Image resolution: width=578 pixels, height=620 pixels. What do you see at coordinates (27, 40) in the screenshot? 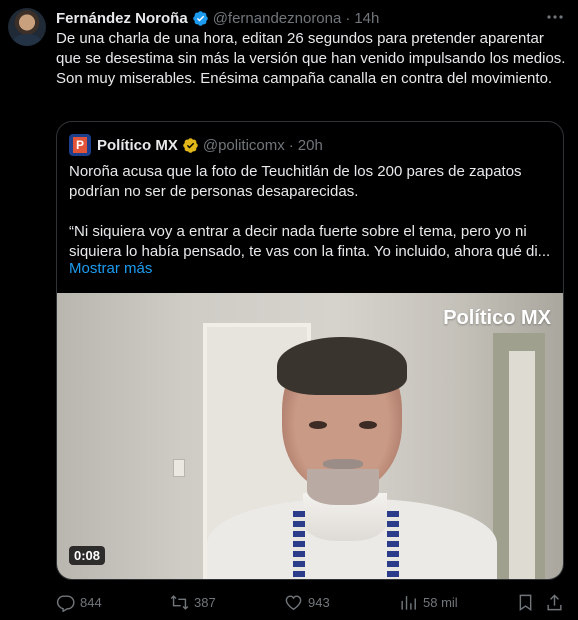
I see `avatar-shoulders` at bounding box center [27, 40].